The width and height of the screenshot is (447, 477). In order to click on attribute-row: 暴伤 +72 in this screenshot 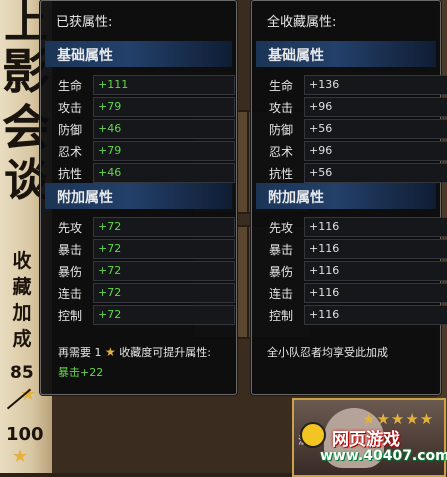, I will do `click(138, 271)`.